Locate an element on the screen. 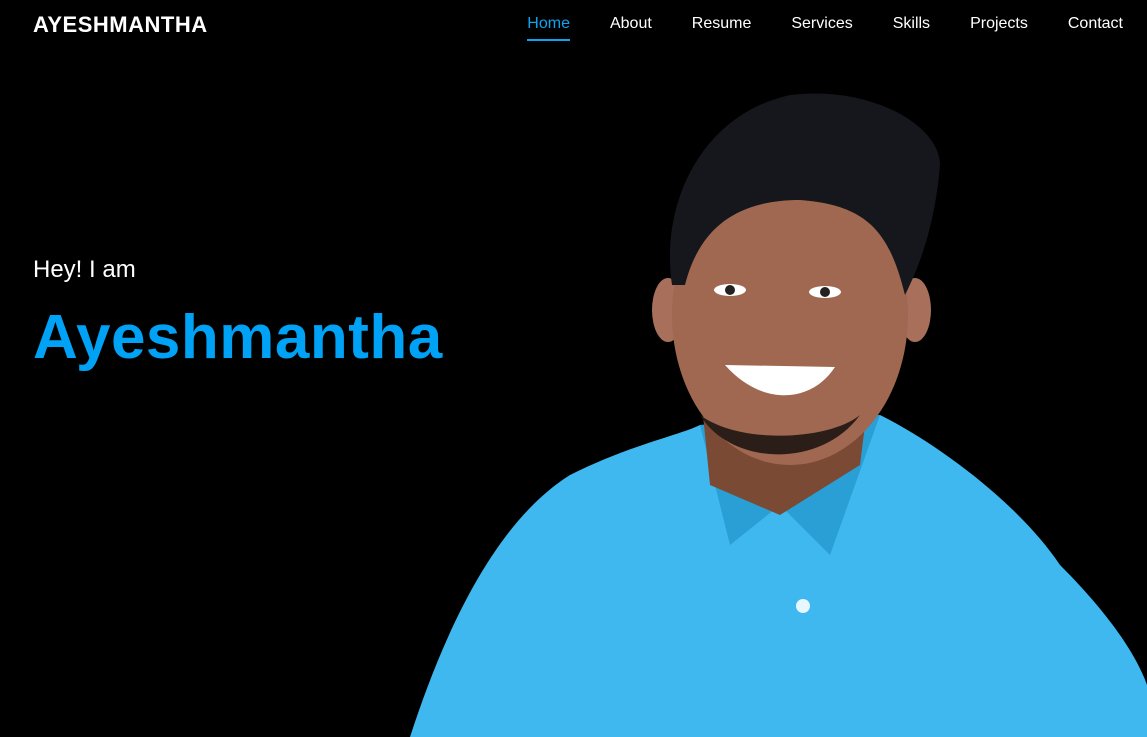  nav-about: About is located at coordinates (631, 27).